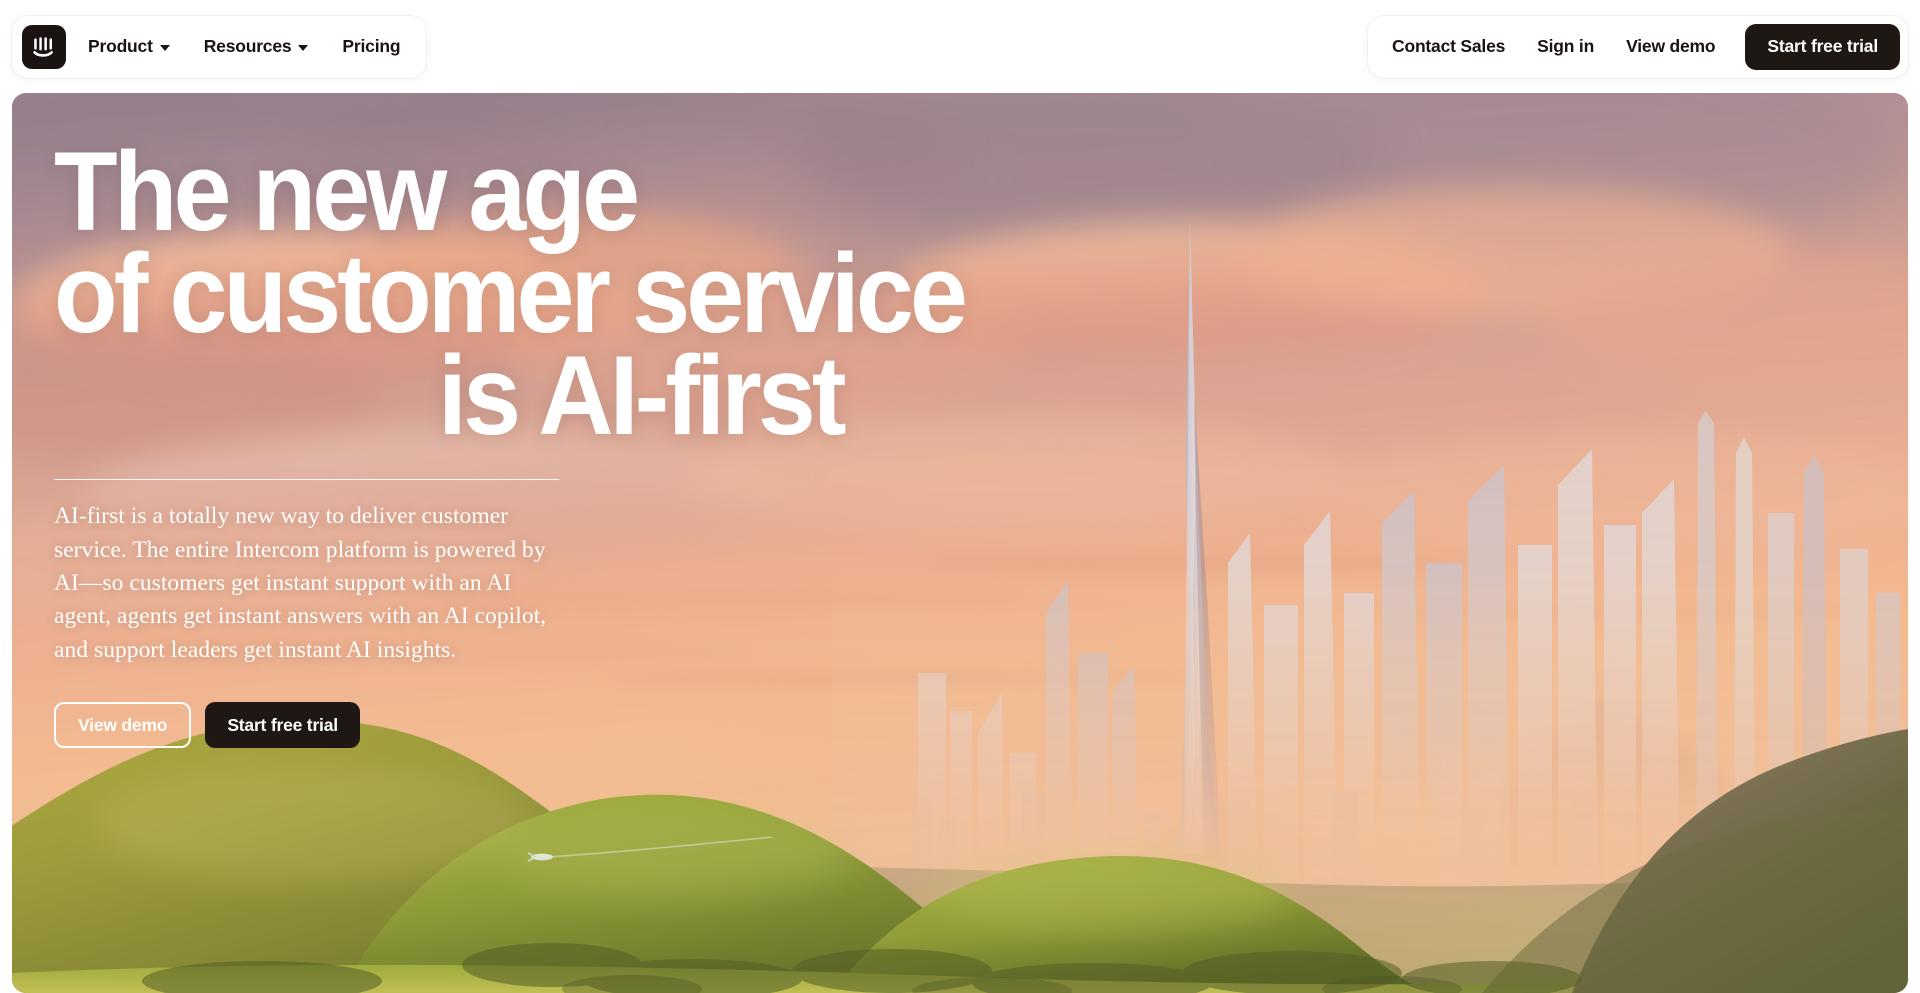 The width and height of the screenshot is (1920, 993). Describe the element at coordinates (1671, 46) in the screenshot. I see `nav-item-view-demo: View demo` at that location.